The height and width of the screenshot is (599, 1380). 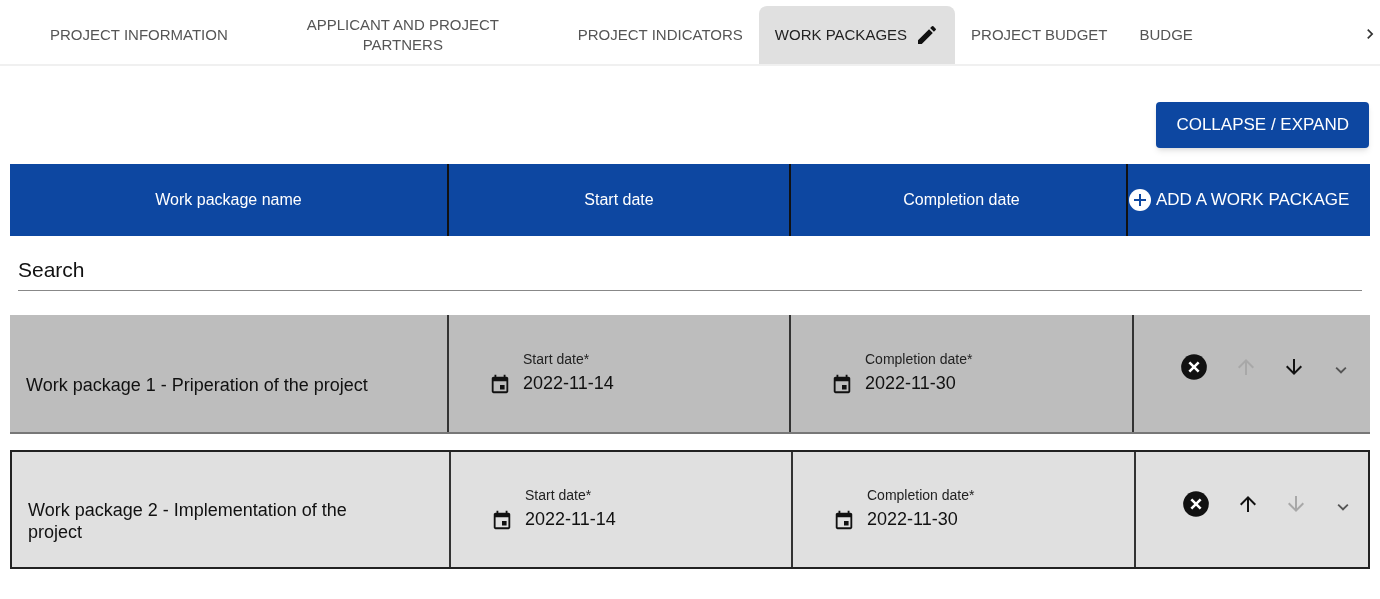 I want to click on tab: WORK PACKAGES, so click(x=857, y=35).